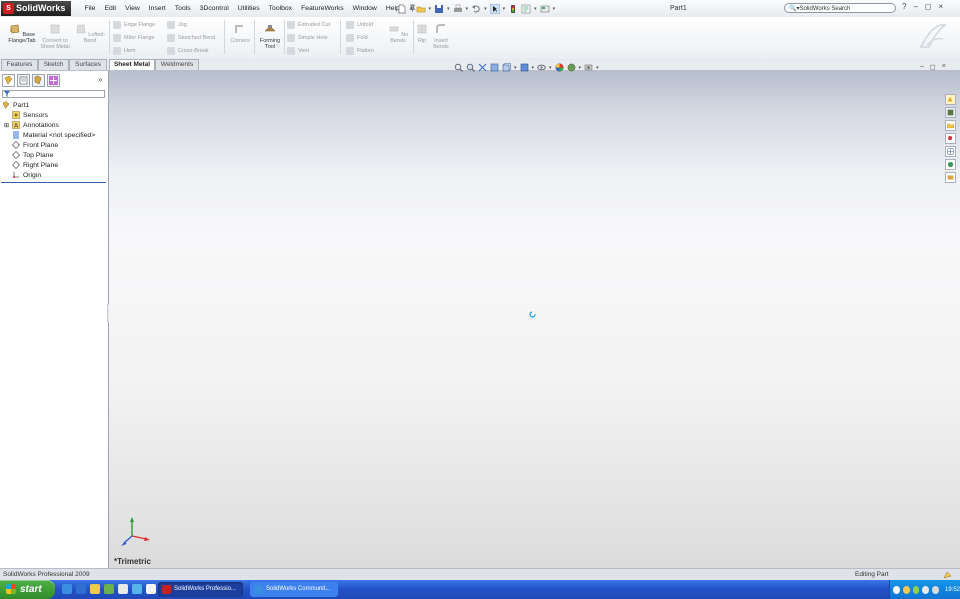  I want to click on view-palette-icon, so click(950, 151).